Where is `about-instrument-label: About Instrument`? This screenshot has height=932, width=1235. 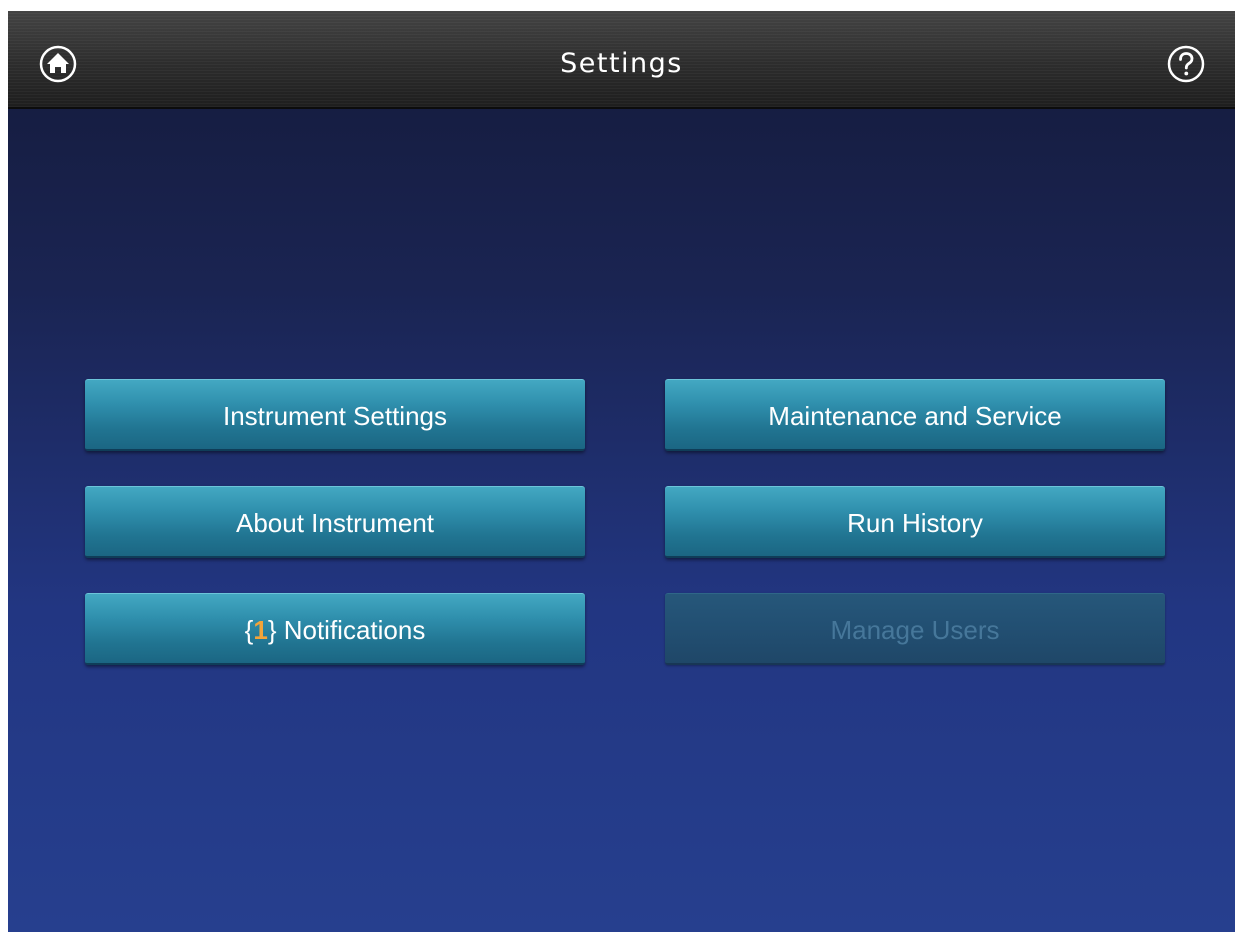
about-instrument-label: About Instrument is located at coordinates (335, 523).